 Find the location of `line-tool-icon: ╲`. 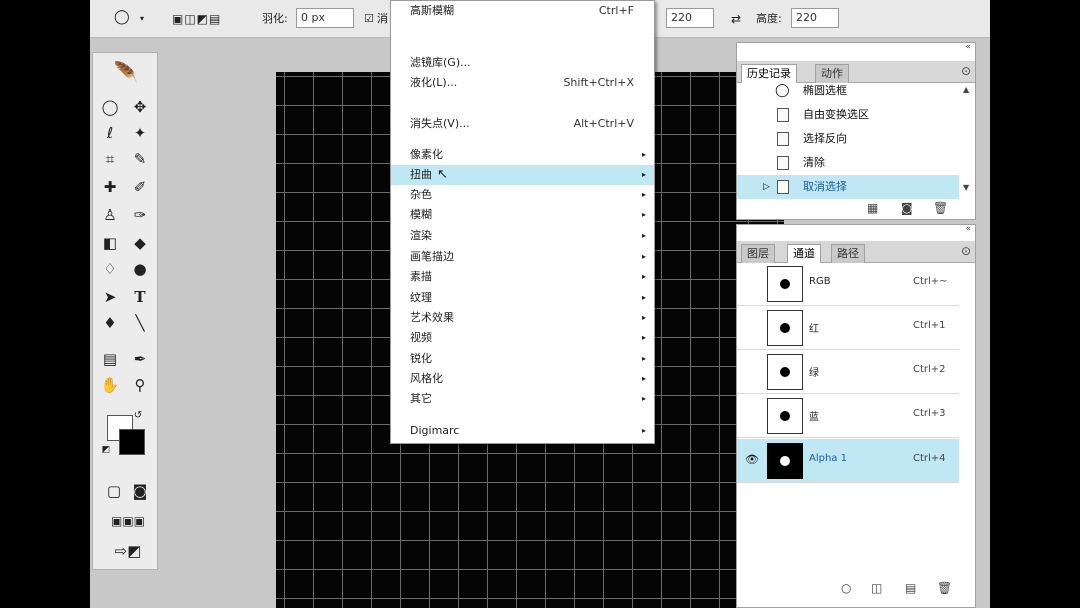

line-tool-icon: ╲ is located at coordinates (140, 323).